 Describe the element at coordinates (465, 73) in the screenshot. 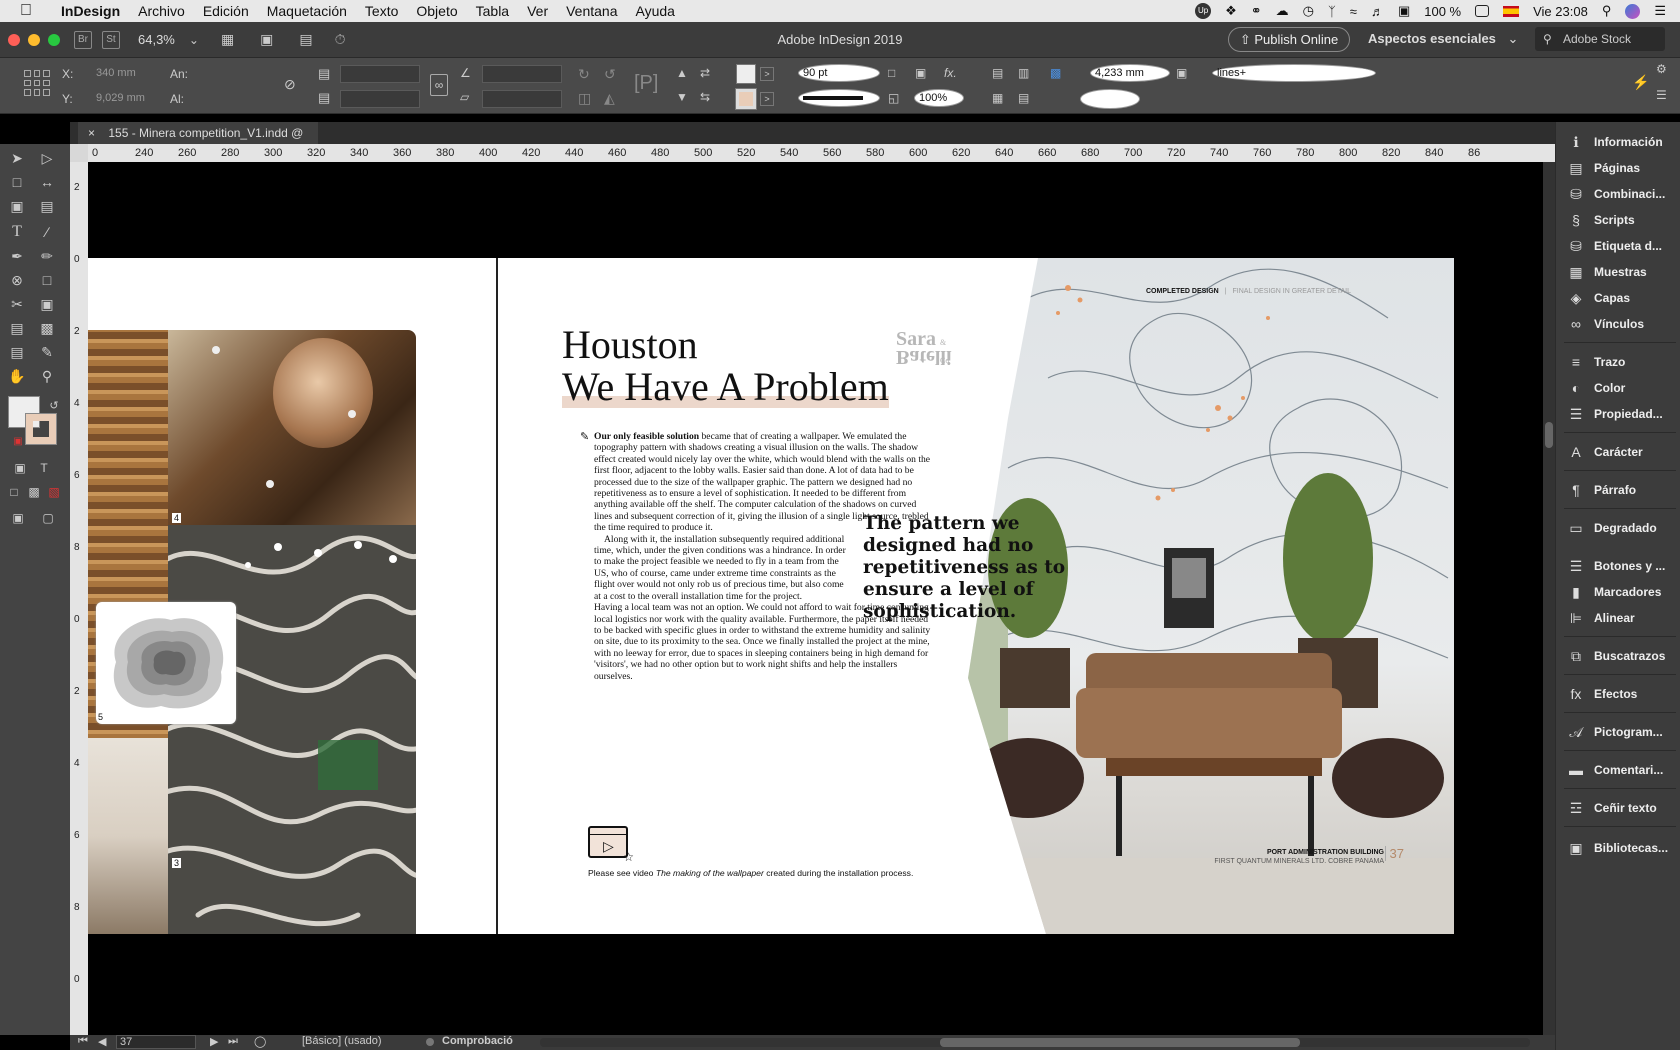

I see `rotate-icon: ∠` at that location.